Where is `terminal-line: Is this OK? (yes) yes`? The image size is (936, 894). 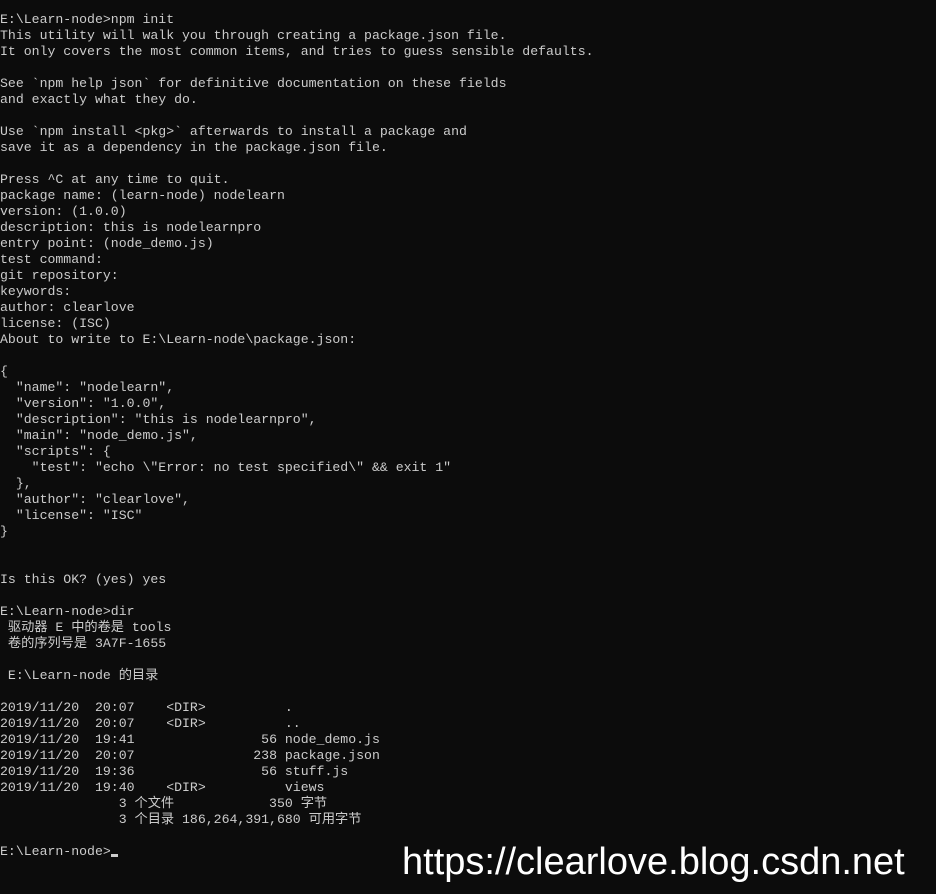 terminal-line: Is this OK? (yes) yes is located at coordinates (83, 579).